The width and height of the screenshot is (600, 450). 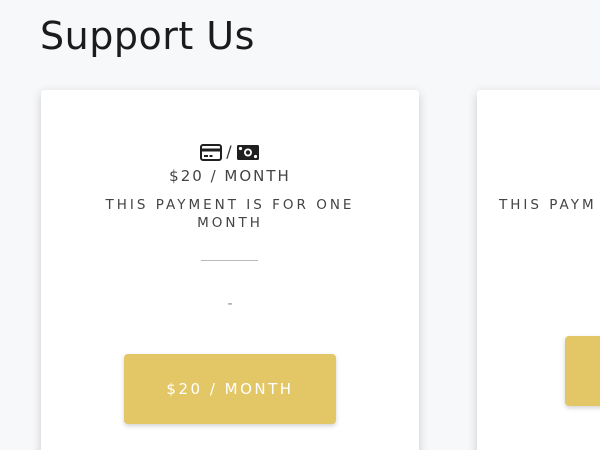 I want to click on plan-description: THIS PAYM, so click(x=548, y=205).